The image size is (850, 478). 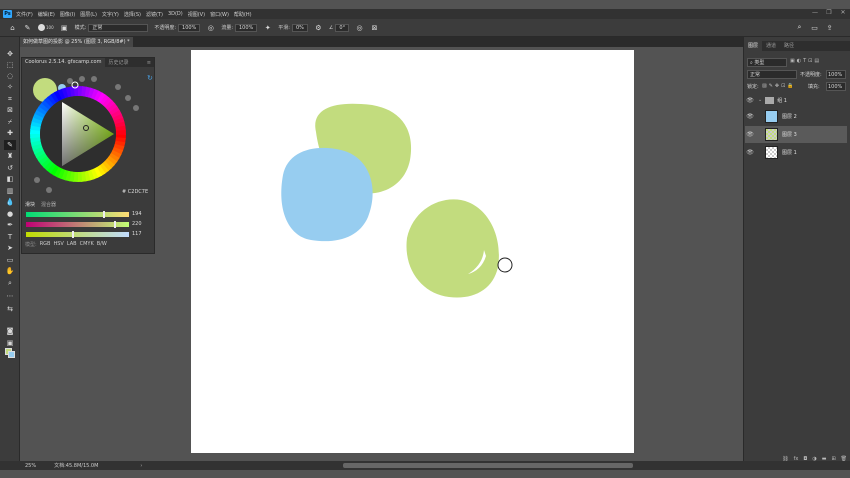 What do you see at coordinates (49, 190) in the screenshot?
I see `wheel-rotate-icon` at bounding box center [49, 190].